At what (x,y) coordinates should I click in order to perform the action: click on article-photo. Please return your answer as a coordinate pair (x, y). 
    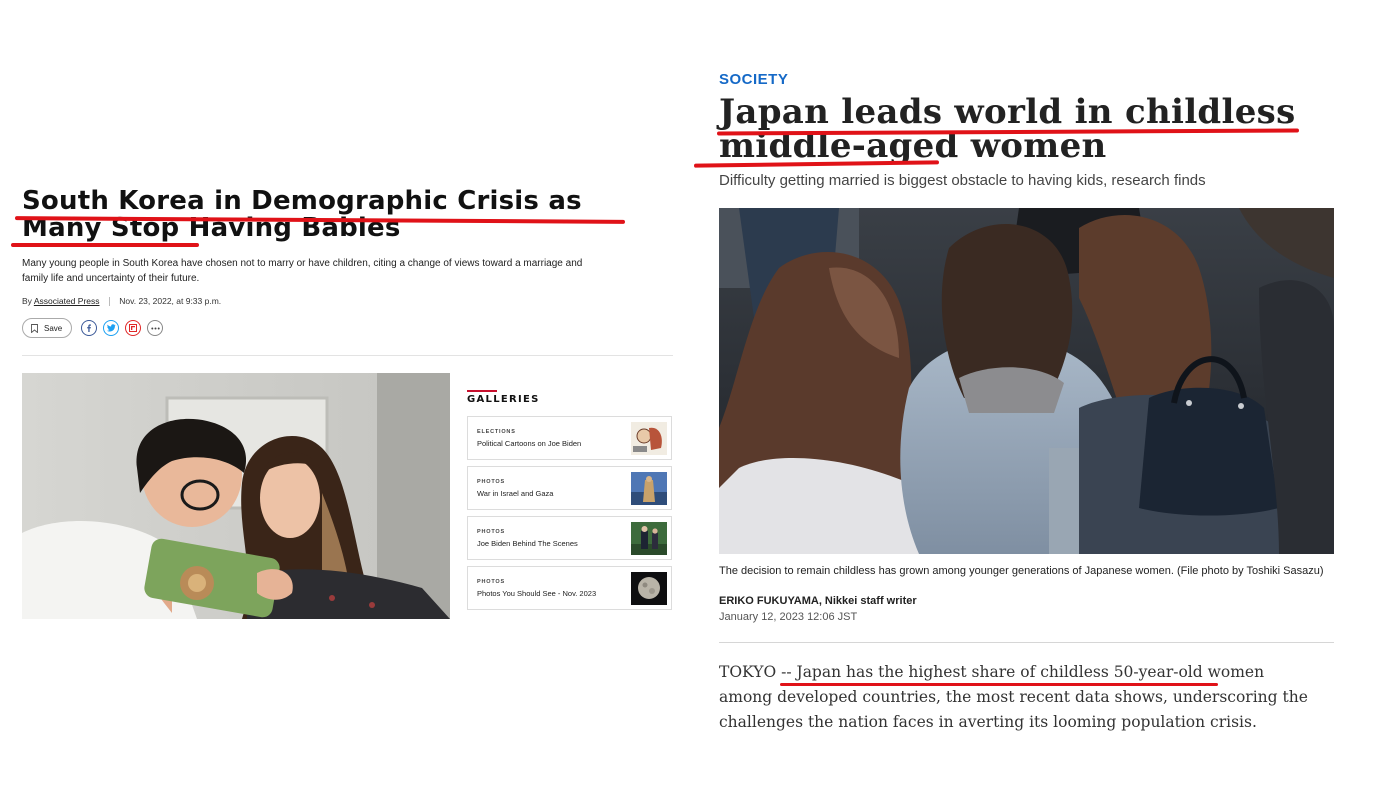
    Looking at the image, I should click on (236, 496).